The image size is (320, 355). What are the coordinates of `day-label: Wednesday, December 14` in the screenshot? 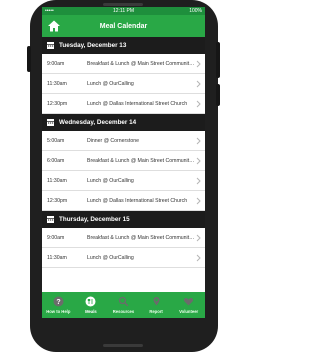 It's located at (98, 122).